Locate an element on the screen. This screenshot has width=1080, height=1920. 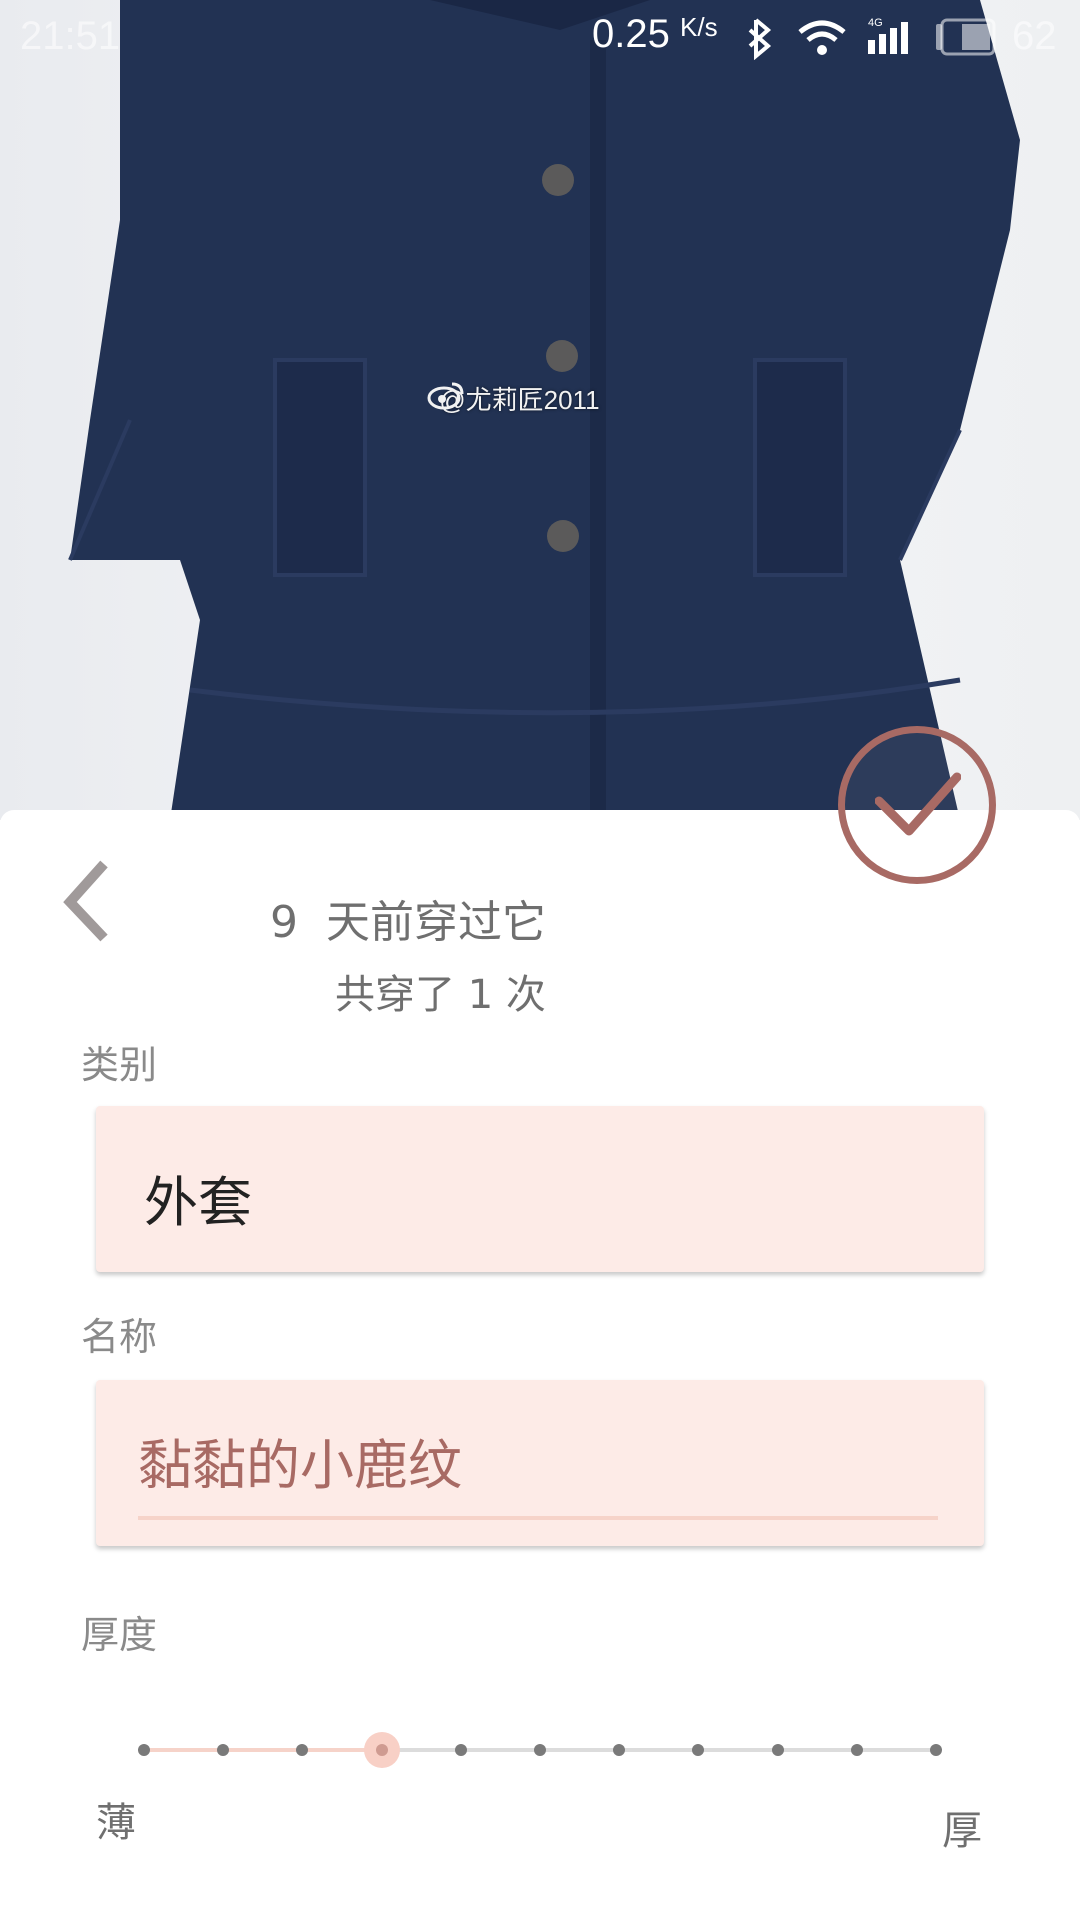
thickness-slider is located at coordinates (540, 1750).